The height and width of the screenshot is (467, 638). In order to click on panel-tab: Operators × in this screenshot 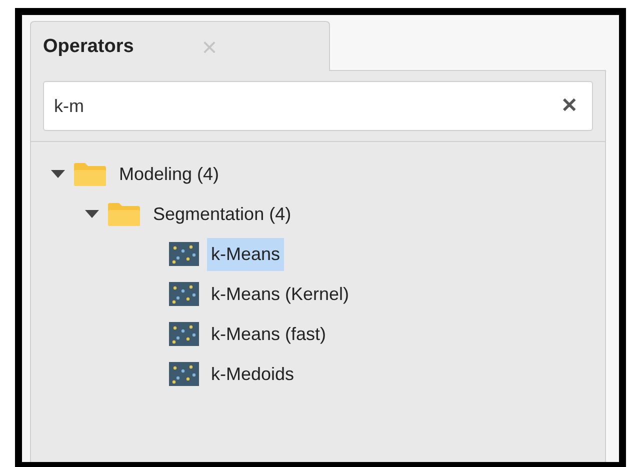, I will do `click(180, 46)`.